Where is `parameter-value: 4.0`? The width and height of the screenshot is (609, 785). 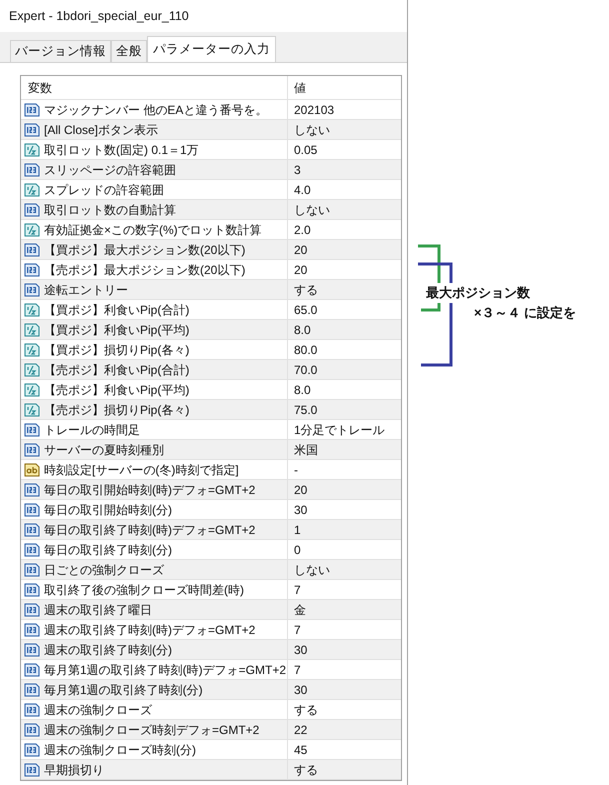
parameter-value: 4.0 is located at coordinates (344, 189).